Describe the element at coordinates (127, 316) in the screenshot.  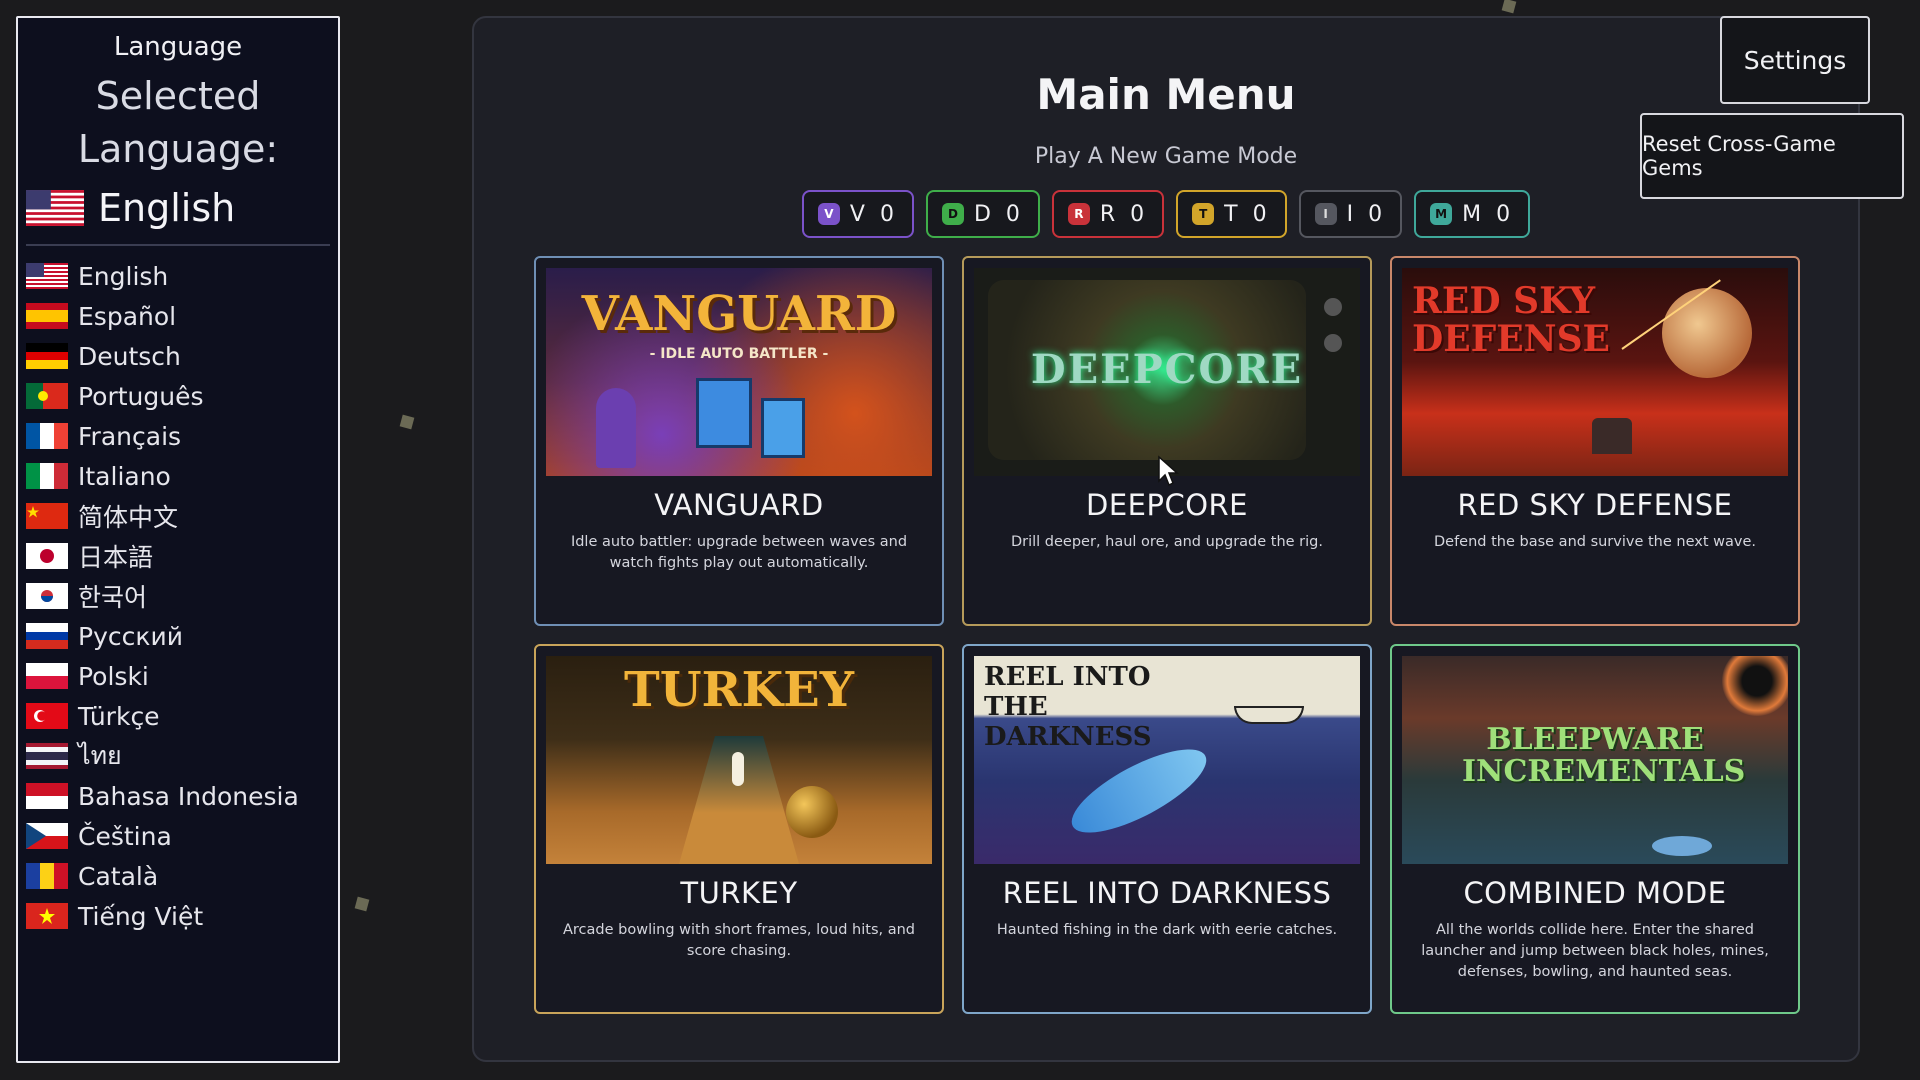
I see `language-label: Español` at that location.